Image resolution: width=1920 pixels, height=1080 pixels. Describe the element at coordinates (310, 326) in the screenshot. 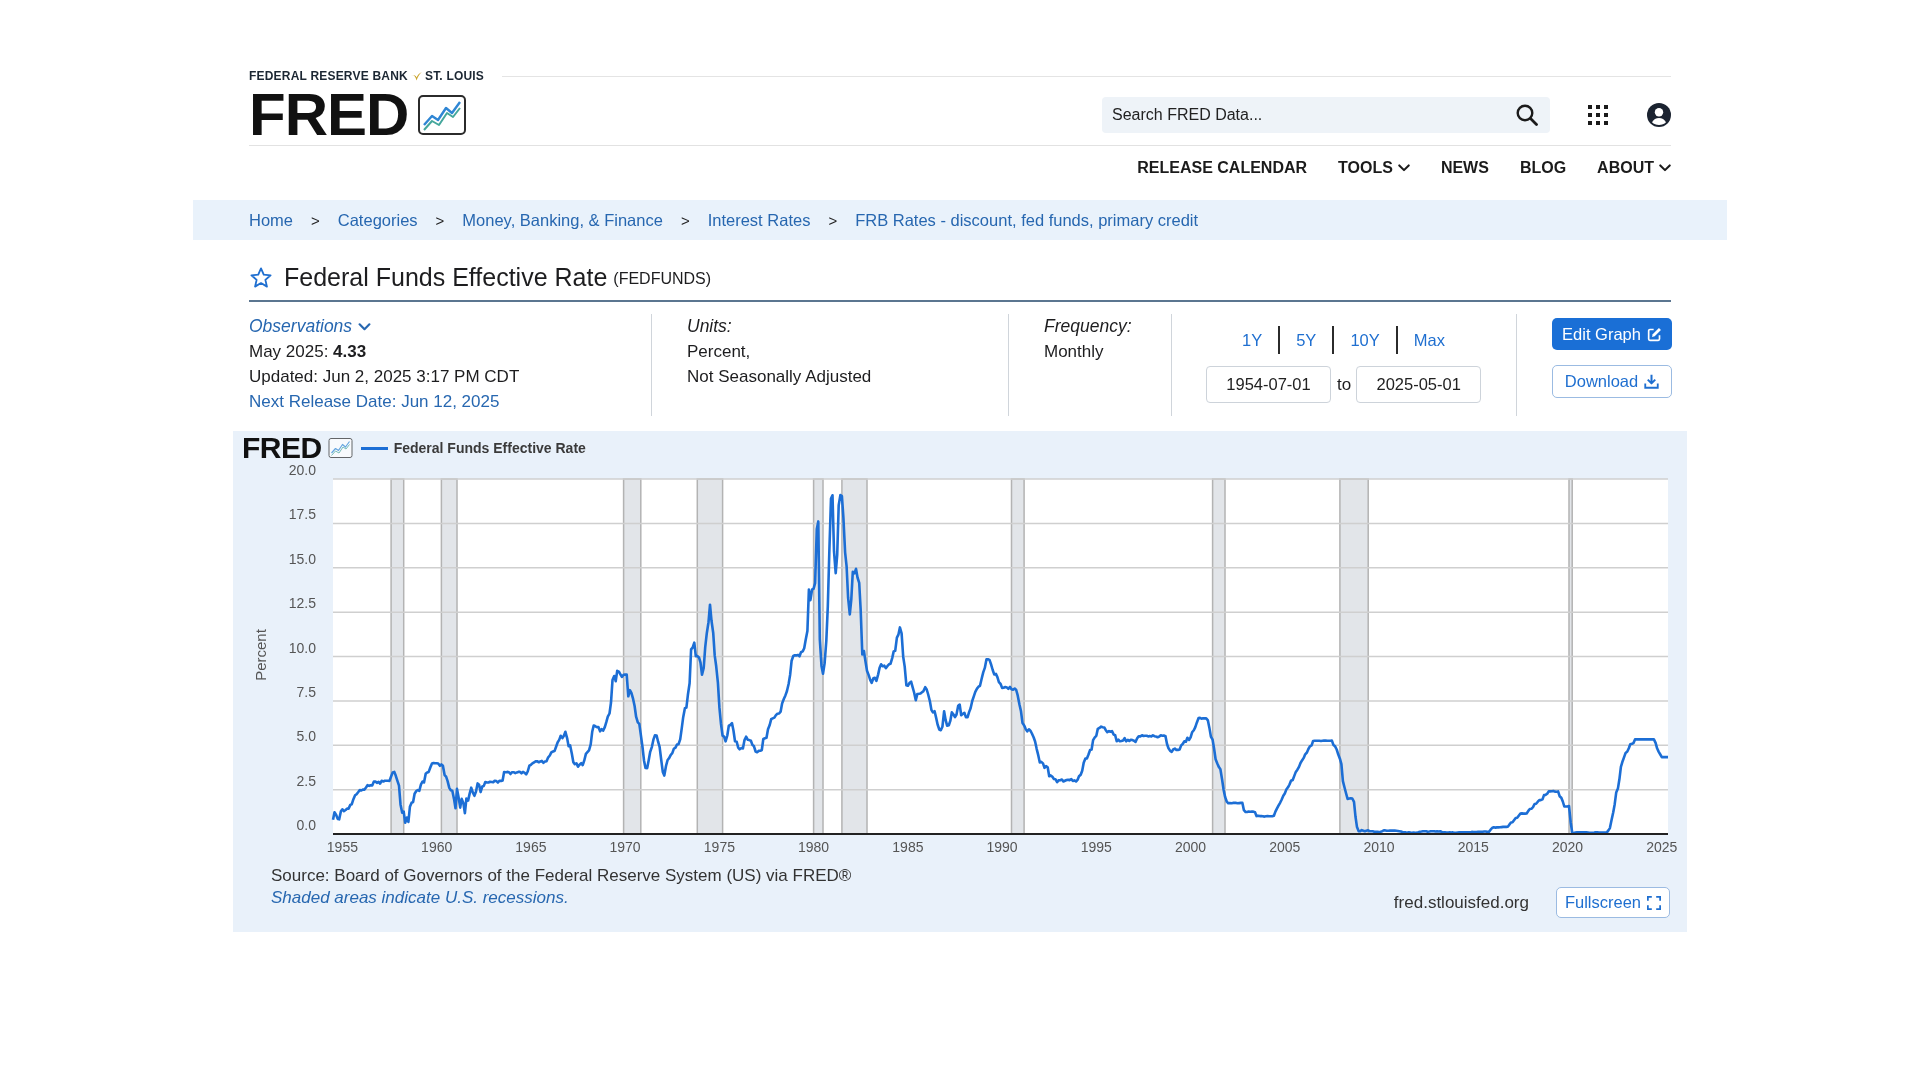

I see `observations-toggle: Observations` at that location.